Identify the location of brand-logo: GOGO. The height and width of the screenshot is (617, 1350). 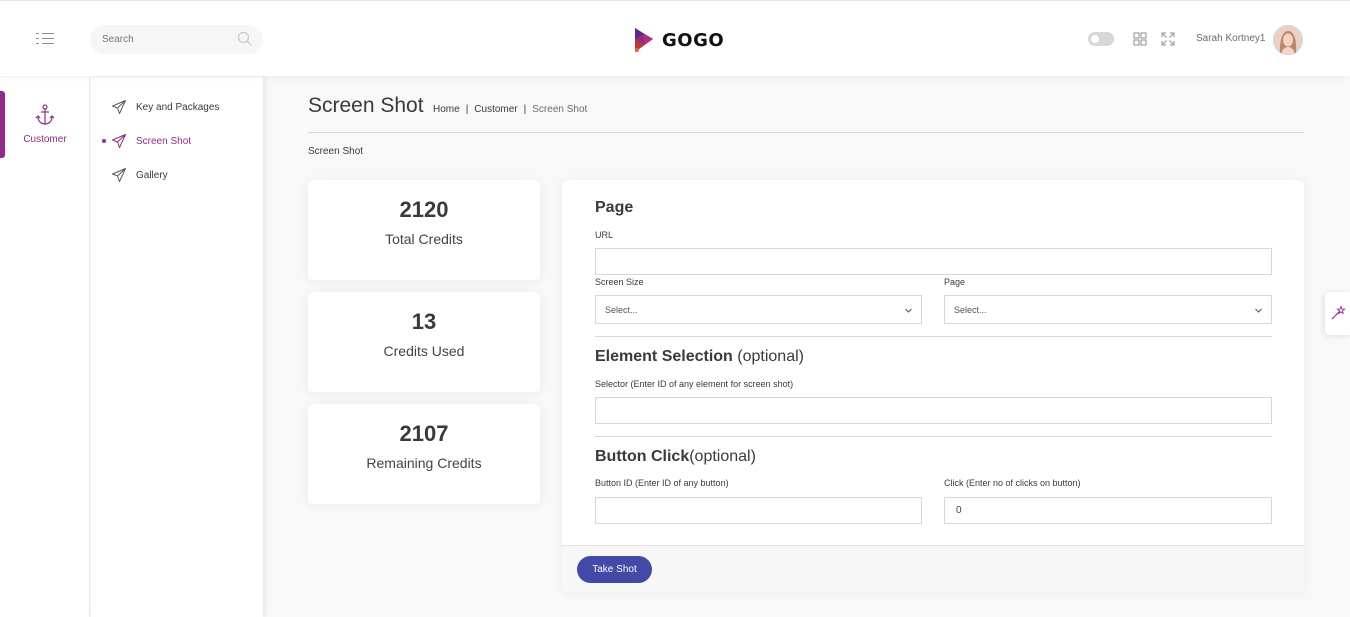
(678, 40).